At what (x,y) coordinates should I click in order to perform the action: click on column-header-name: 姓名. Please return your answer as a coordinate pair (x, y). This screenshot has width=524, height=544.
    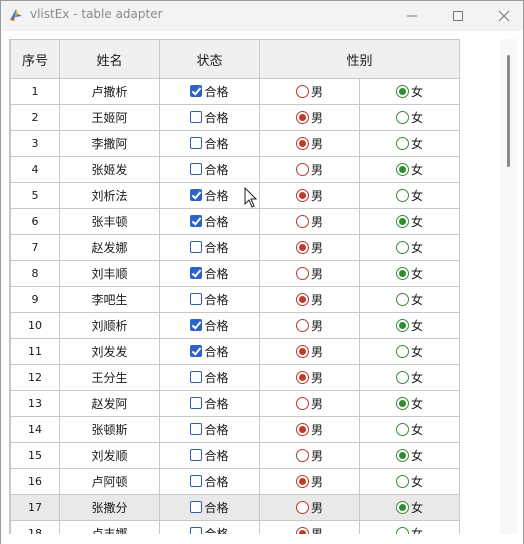
    Looking at the image, I should click on (109, 59).